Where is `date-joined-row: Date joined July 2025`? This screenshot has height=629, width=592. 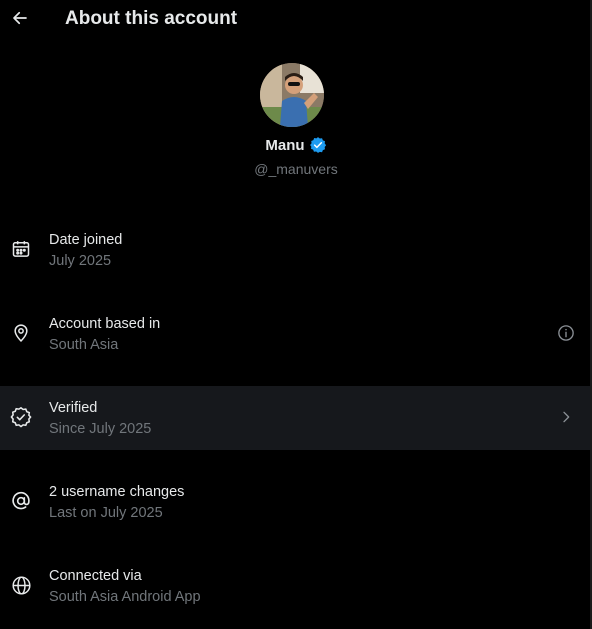
date-joined-row: Date joined July 2025 is located at coordinates (295, 250).